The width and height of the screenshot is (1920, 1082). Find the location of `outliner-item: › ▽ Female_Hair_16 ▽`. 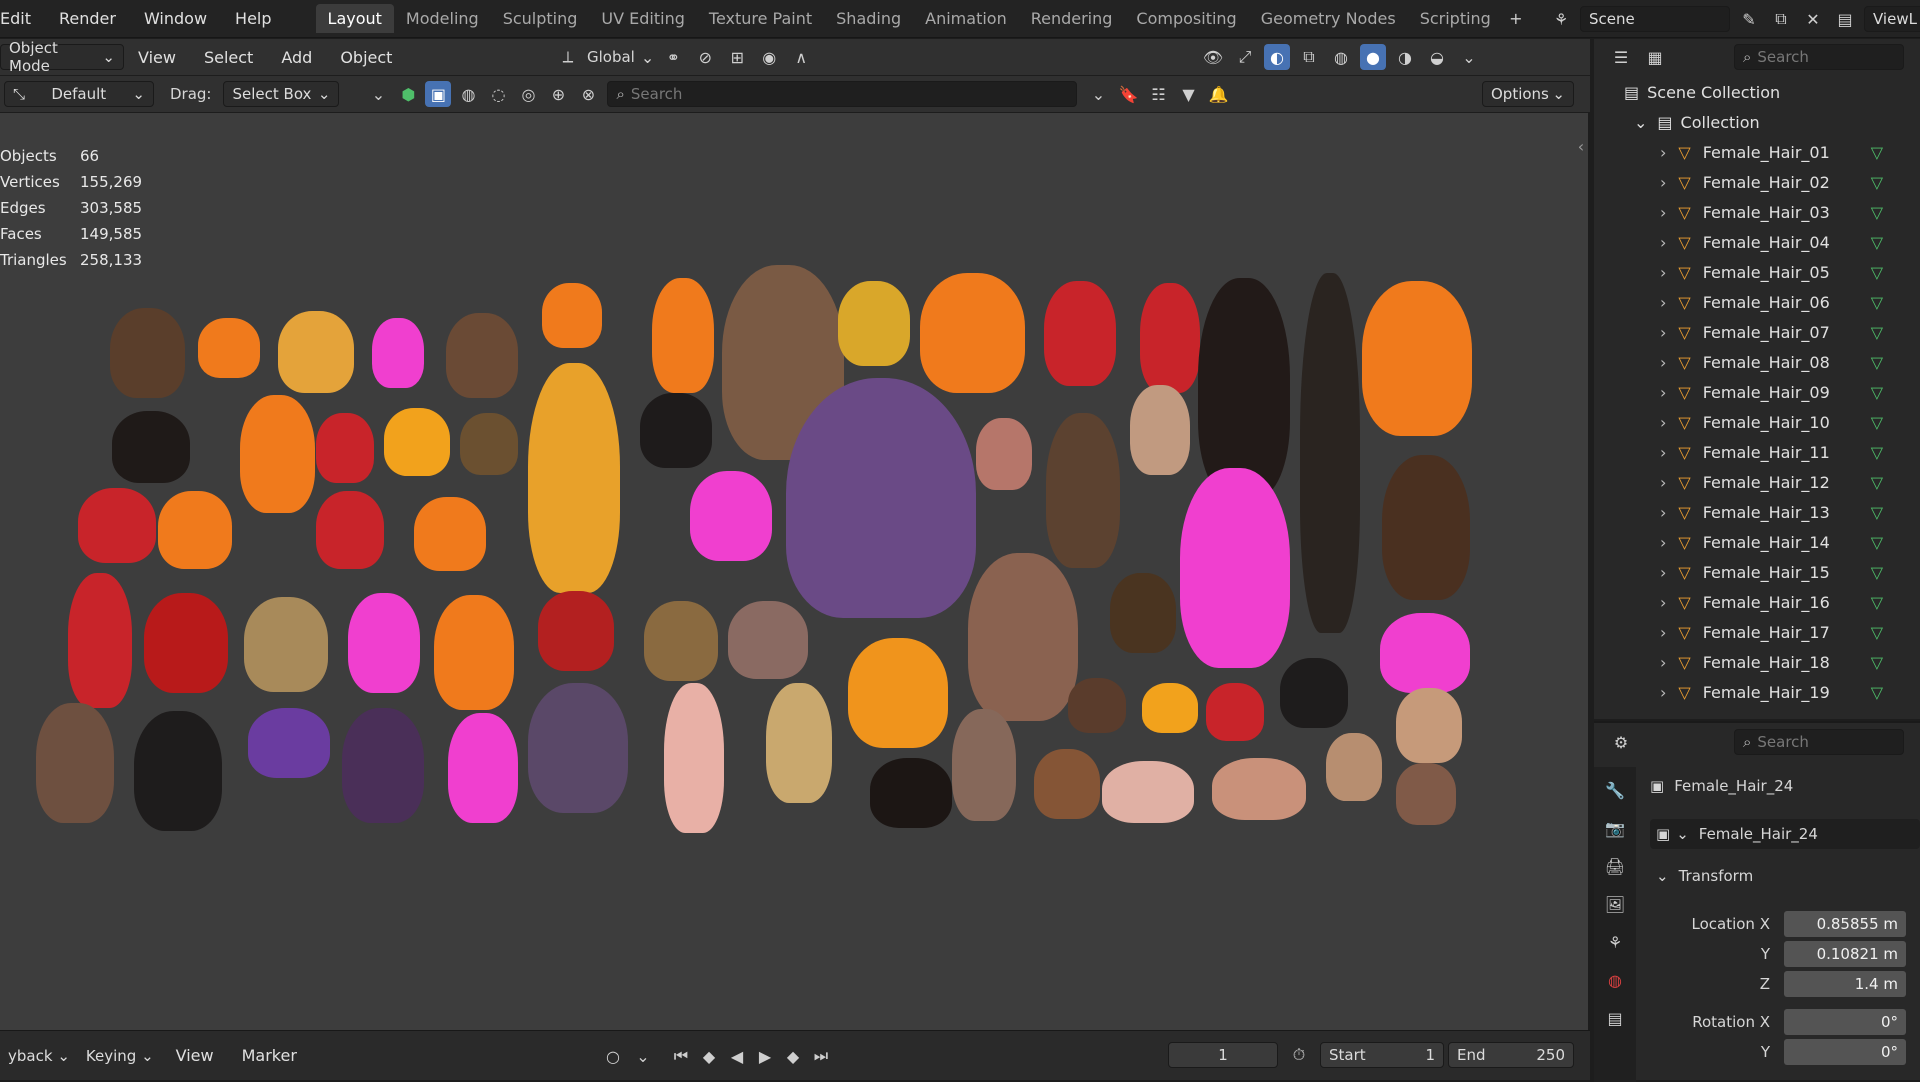

outliner-item: › ▽ Female_Hair_16 ▽ is located at coordinates (1757, 602).